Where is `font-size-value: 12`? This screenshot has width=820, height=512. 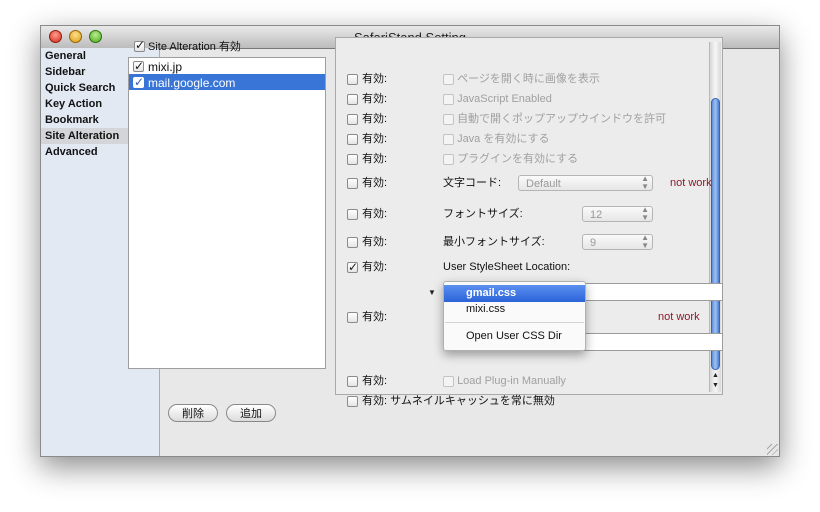 font-size-value: 12 is located at coordinates (596, 215).